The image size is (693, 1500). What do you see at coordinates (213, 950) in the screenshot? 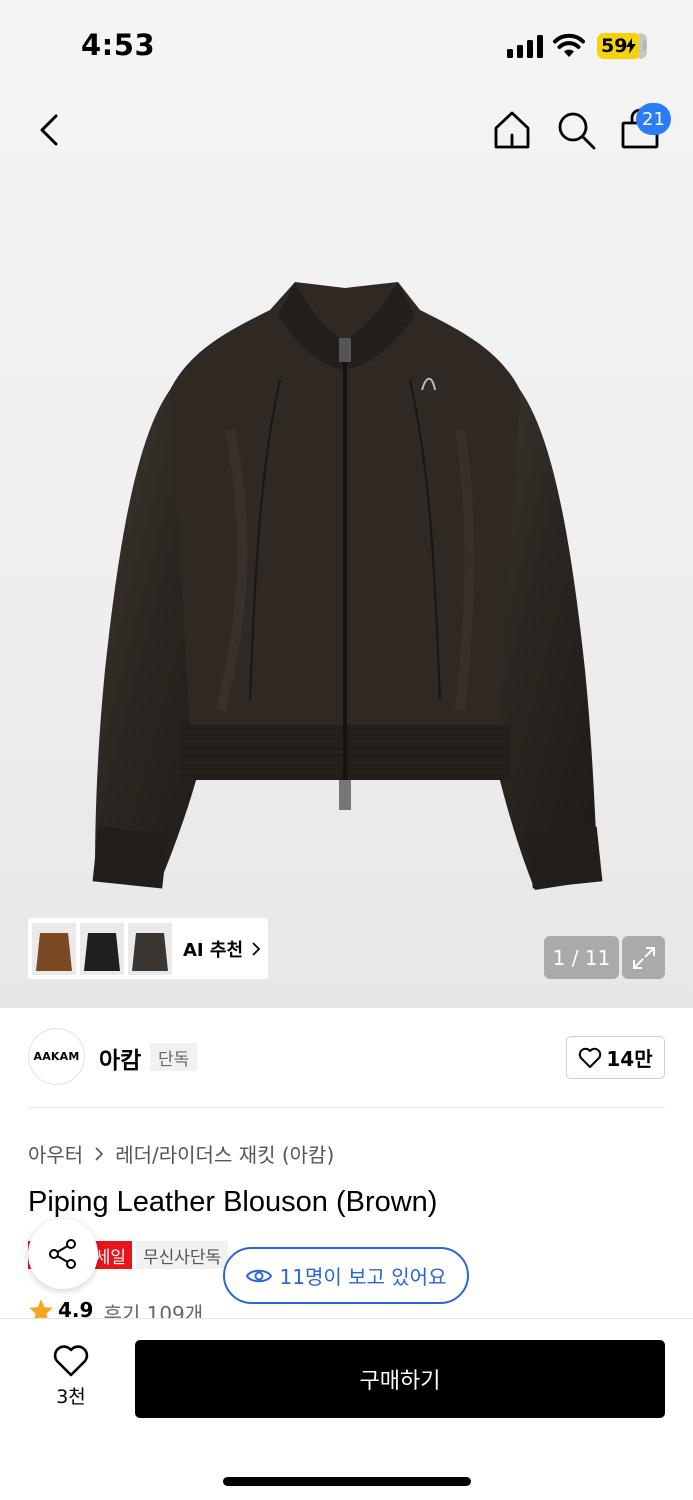
I see `ai-recommend-label: AI 추천` at bounding box center [213, 950].